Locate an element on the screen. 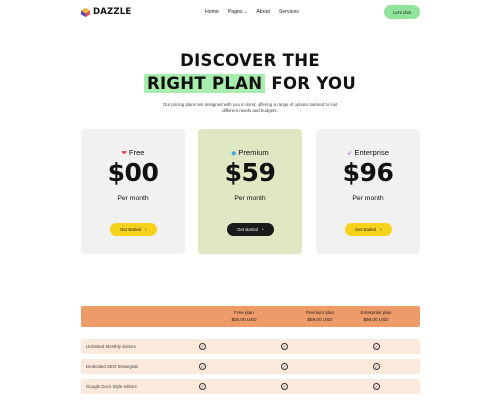  diamond-icon: ◆ is located at coordinates (234, 153).